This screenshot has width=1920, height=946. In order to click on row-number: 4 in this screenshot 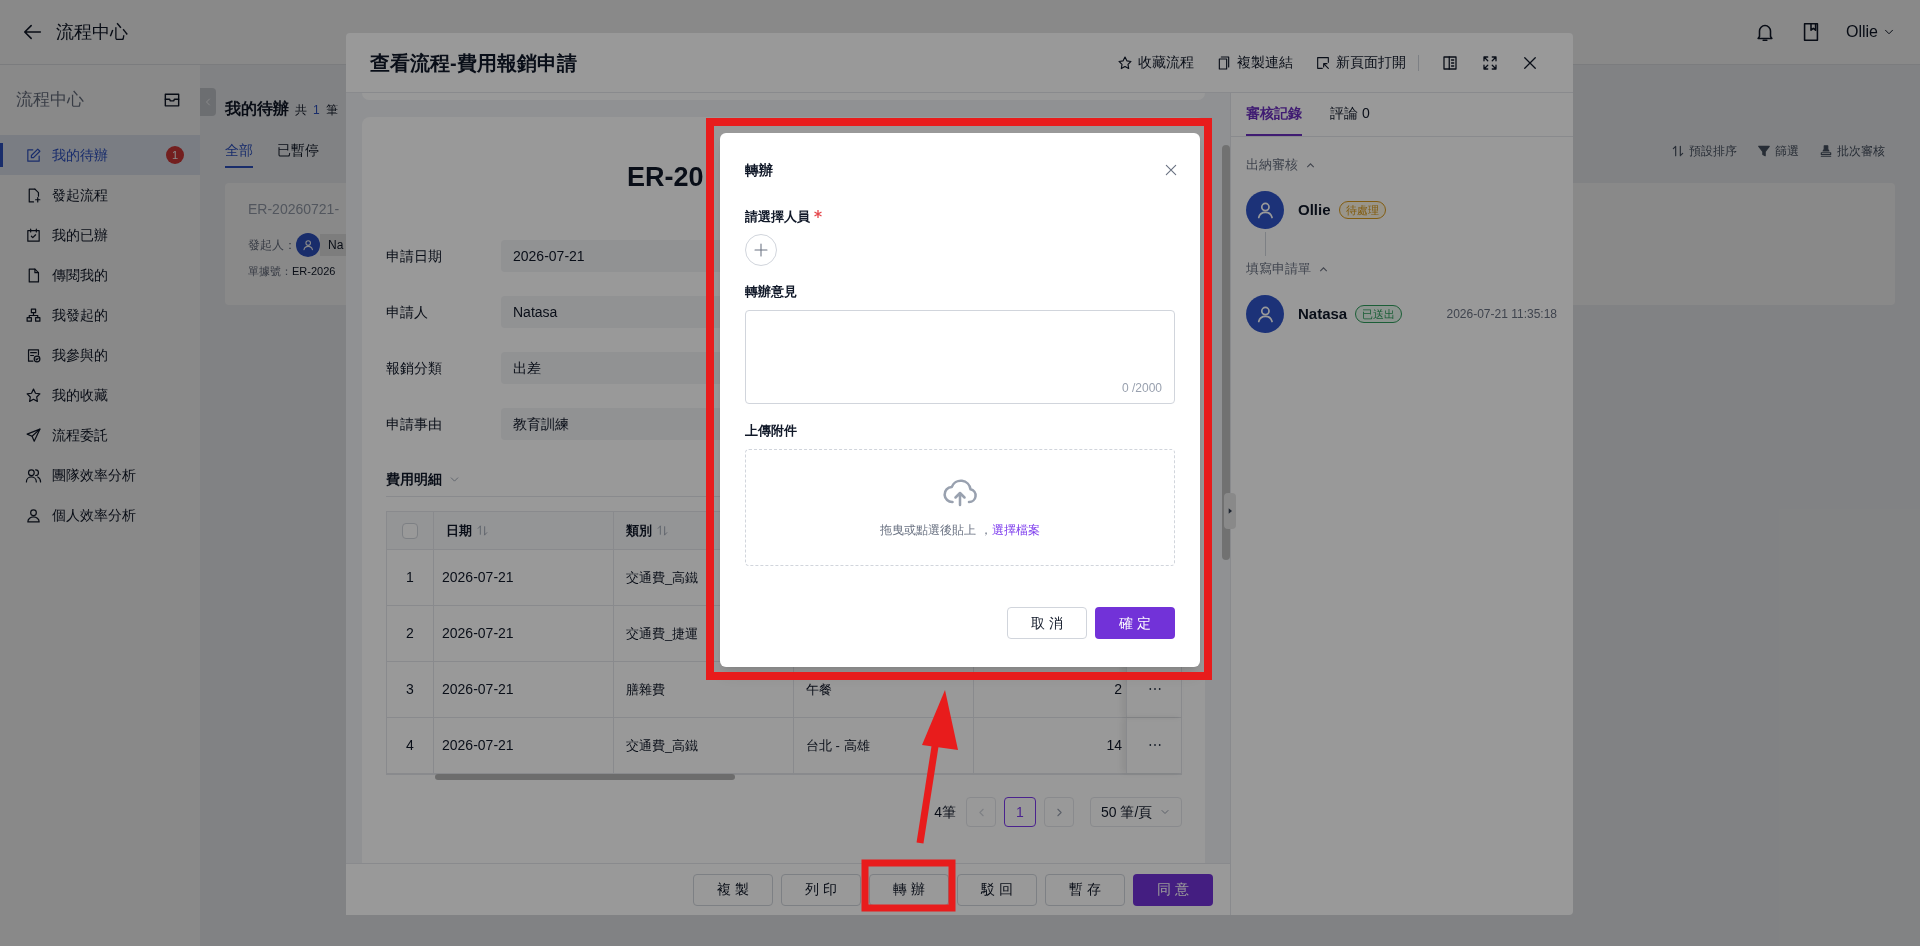, I will do `click(410, 745)`.